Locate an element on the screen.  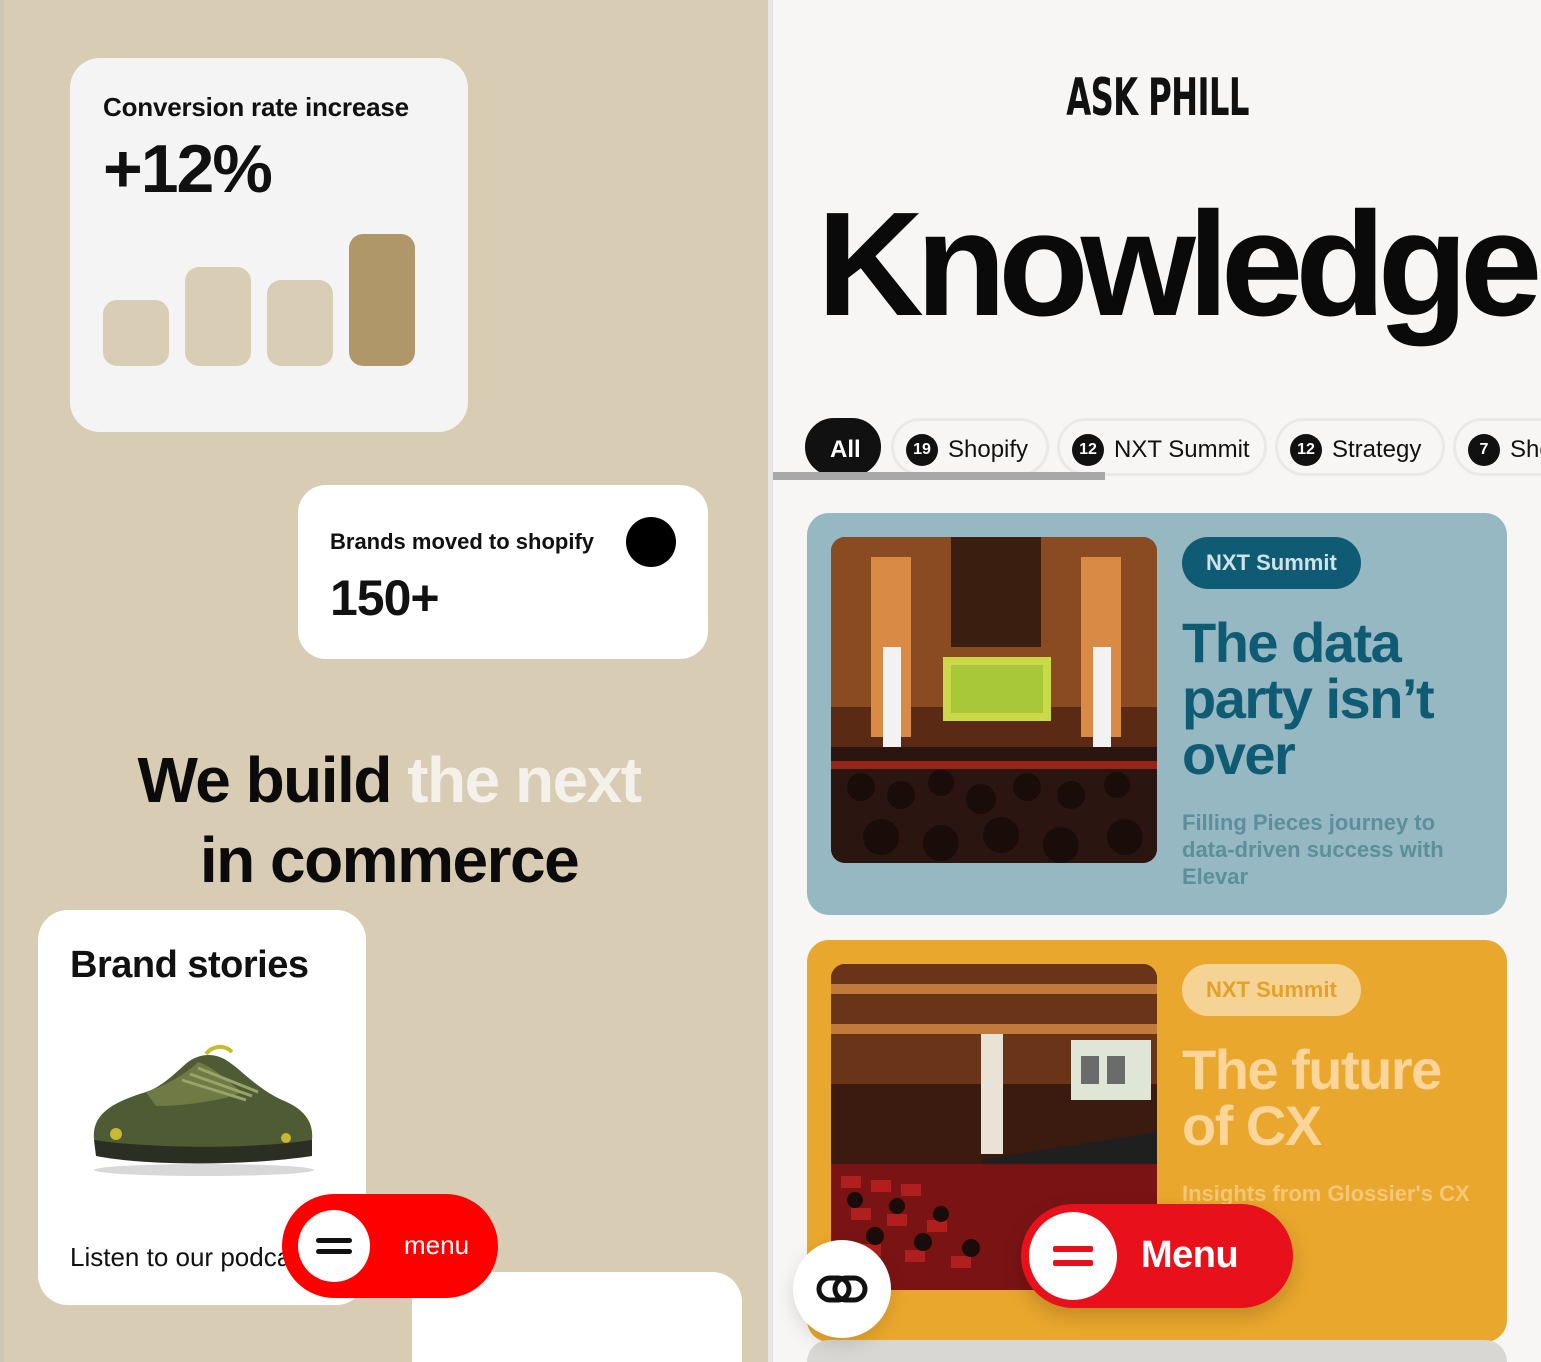
equals-icon is located at coordinates (1073, 1256).